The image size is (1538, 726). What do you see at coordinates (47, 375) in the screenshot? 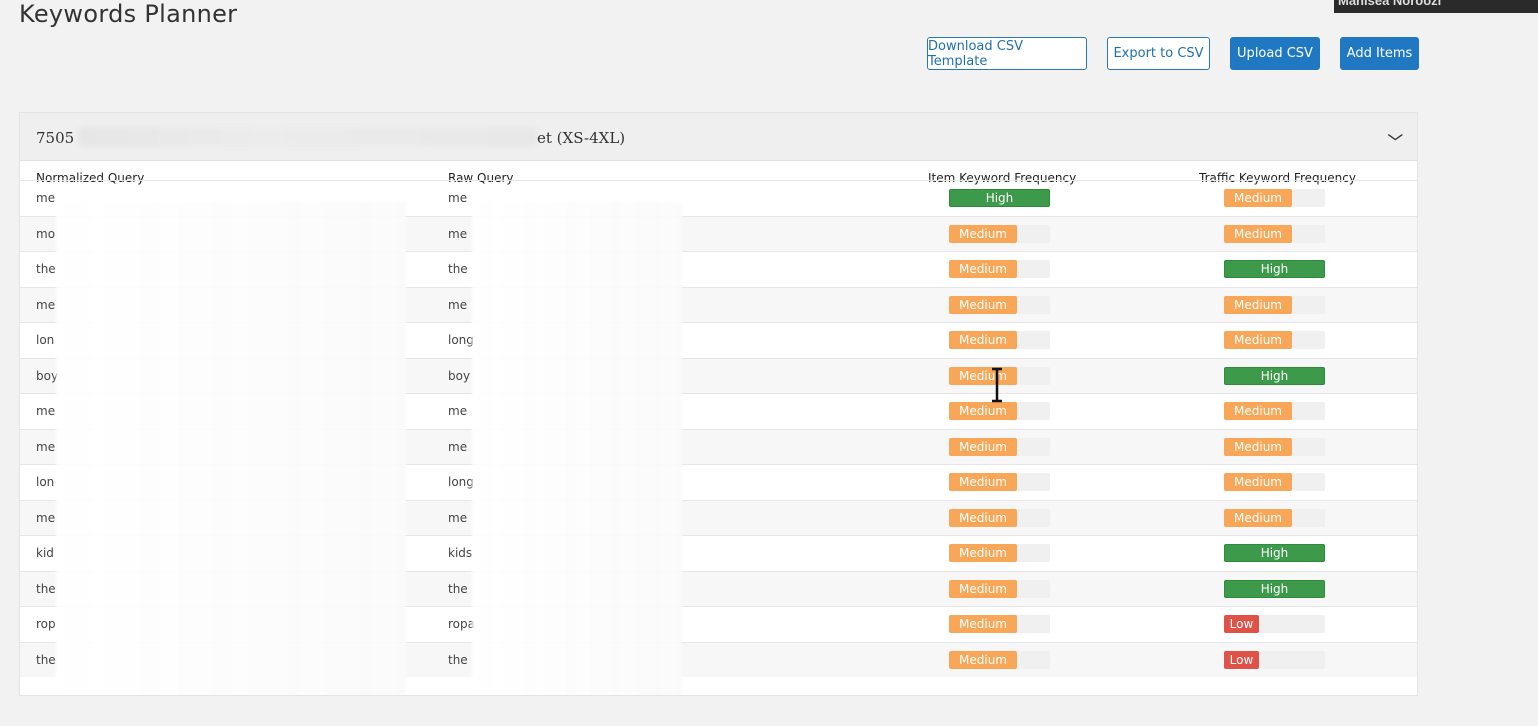
I see `normalized-query-cell: boy` at bounding box center [47, 375].